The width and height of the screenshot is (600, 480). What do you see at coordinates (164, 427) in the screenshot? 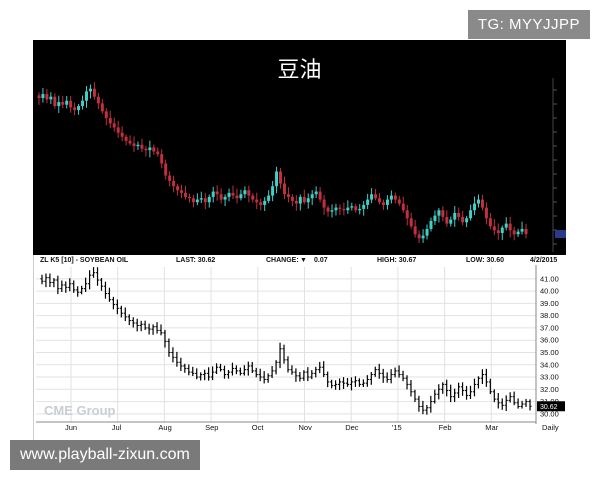
I see `x-tick-label: Aug` at bounding box center [164, 427].